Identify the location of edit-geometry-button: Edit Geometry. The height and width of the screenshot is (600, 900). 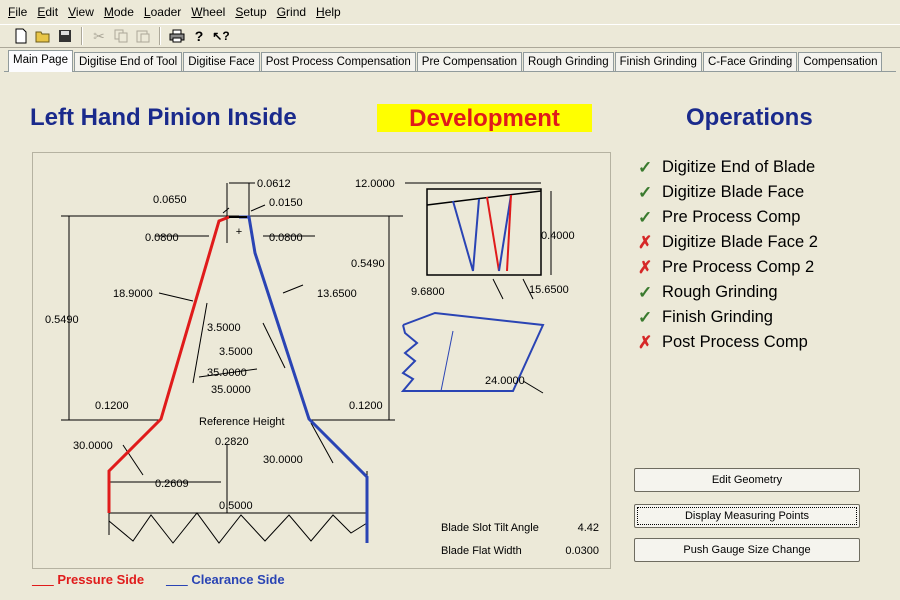
(747, 480).